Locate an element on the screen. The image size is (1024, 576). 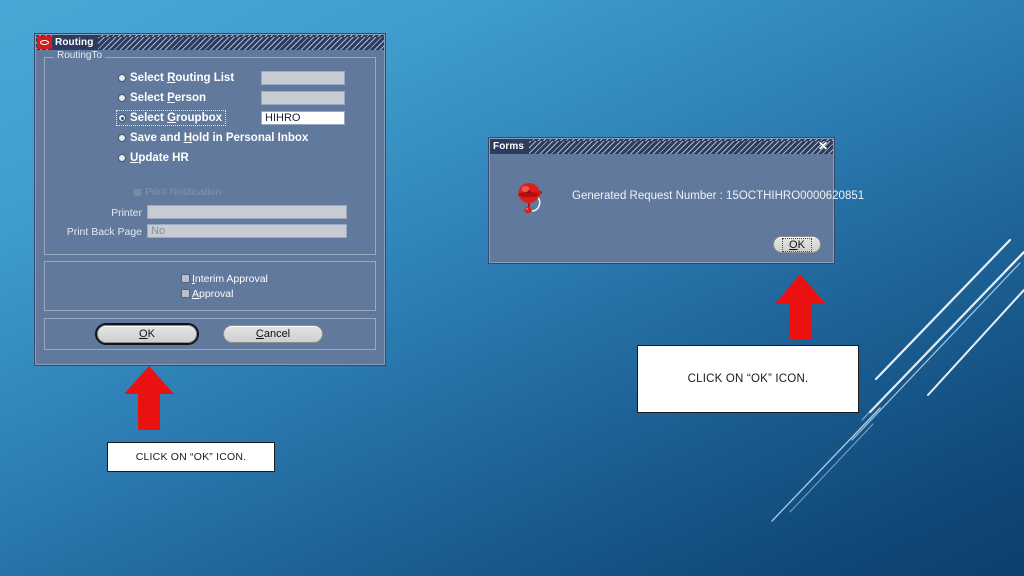
radio-update-hr: Update HR is located at coordinates (154, 158).